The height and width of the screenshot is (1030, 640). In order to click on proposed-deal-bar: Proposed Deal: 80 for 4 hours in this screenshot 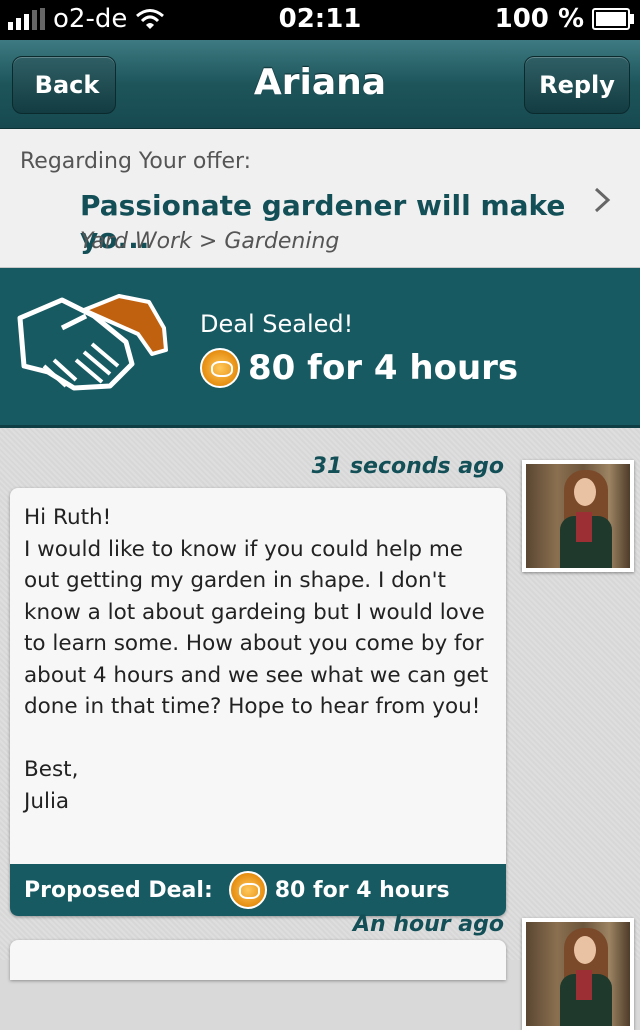, I will do `click(258, 890)`.